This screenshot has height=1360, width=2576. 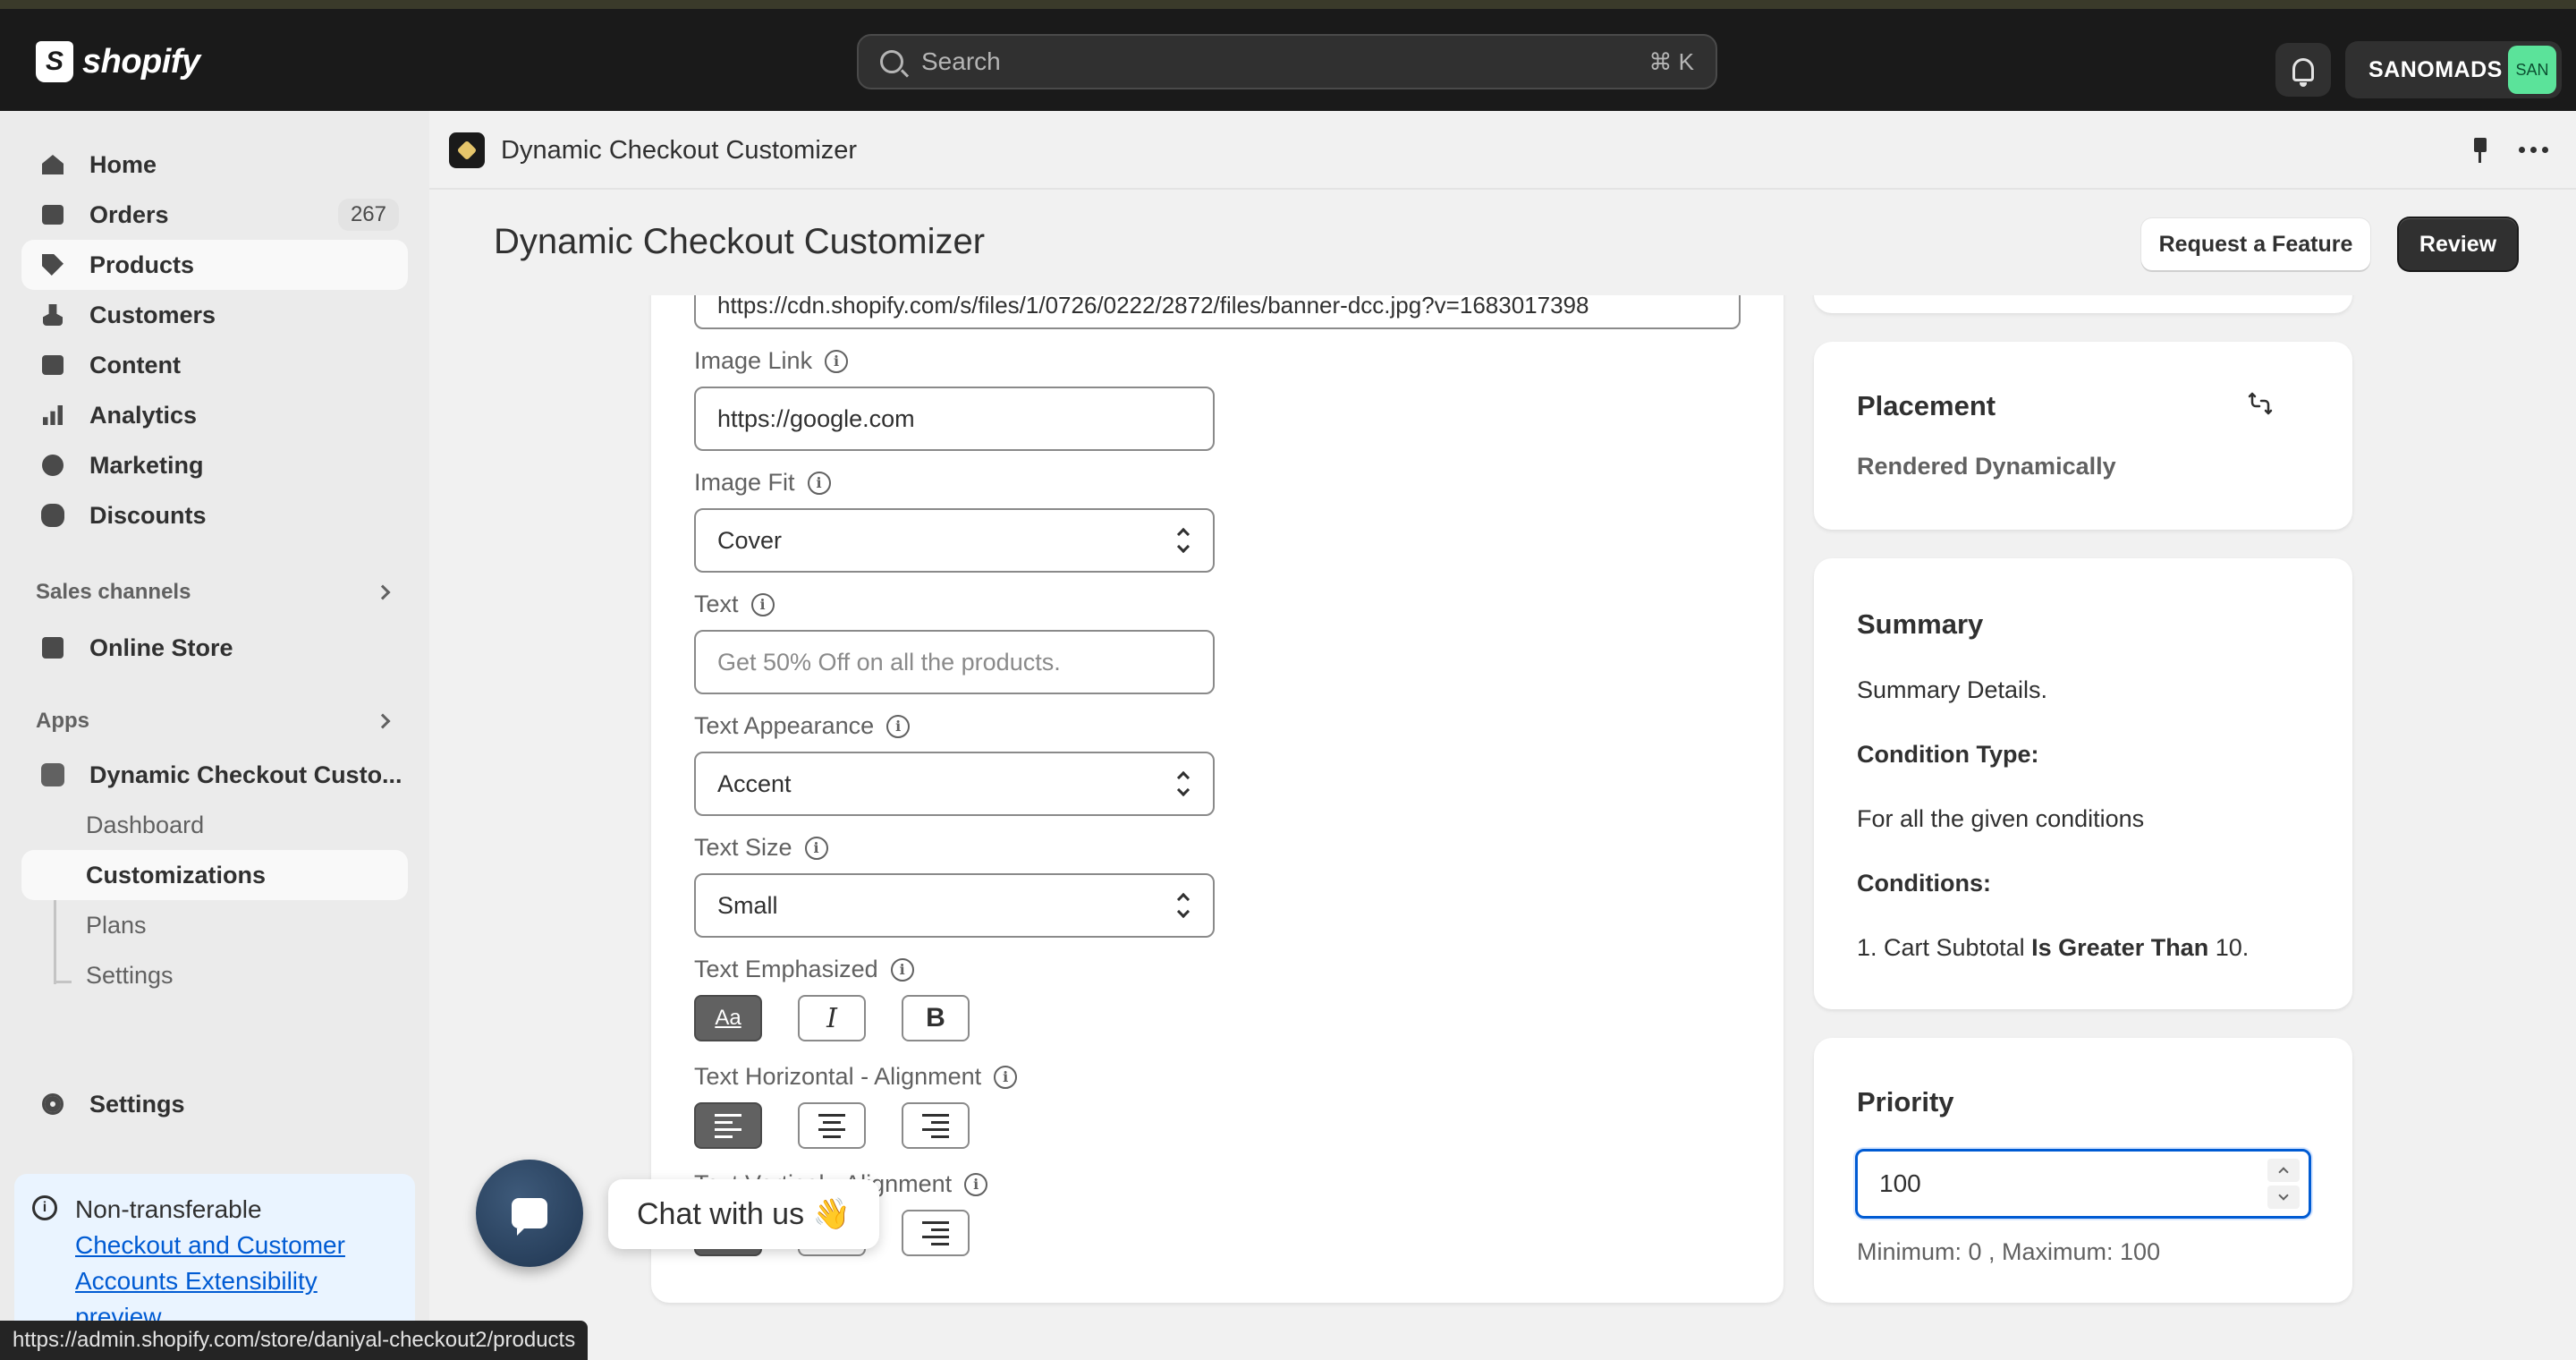 I want to click on placement-card: Placement Rendered Dynamically, so click(x=2083, y=436).